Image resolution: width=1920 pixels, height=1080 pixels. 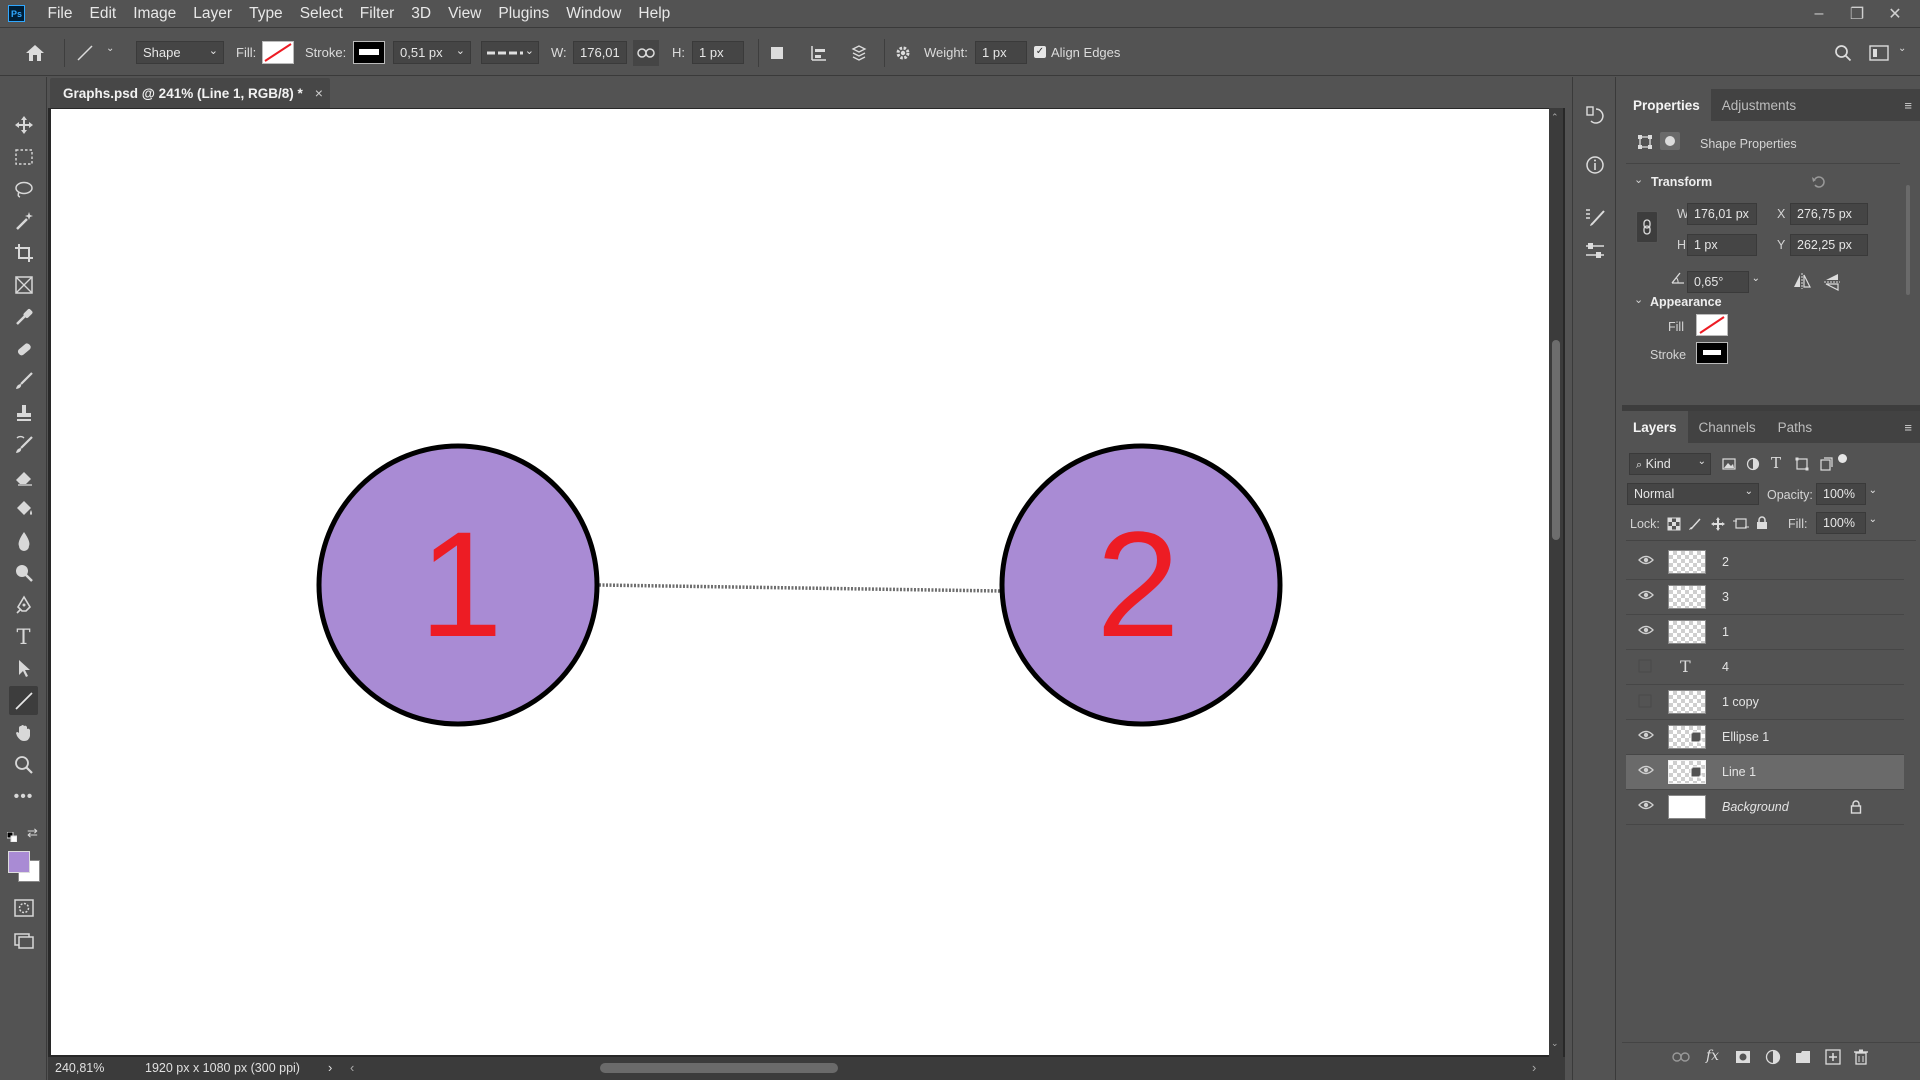 I want to click on status-expand-icon: ›, so click(x=330, y=1067).